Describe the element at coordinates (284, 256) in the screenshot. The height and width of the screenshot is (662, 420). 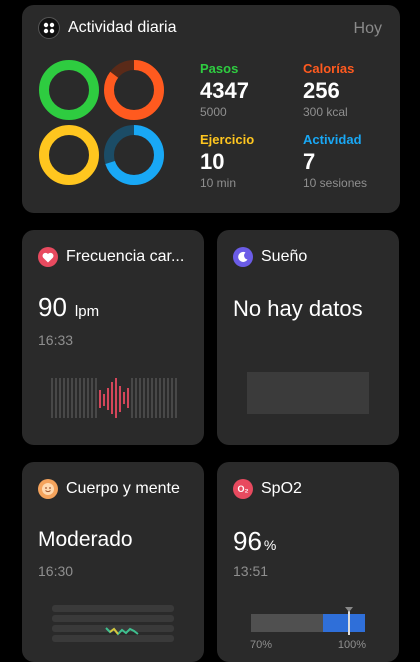
I see `sleep-title: Sueño` at that location.